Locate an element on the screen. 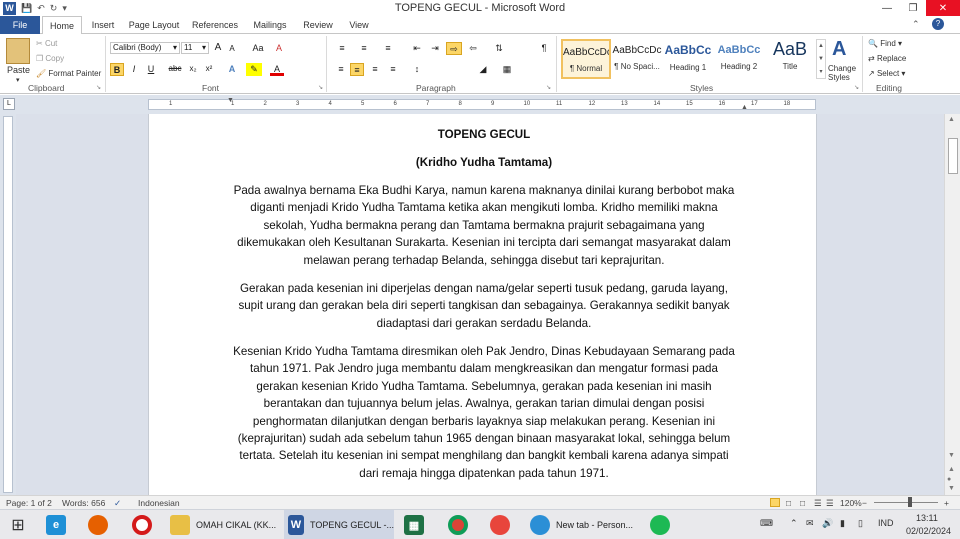  tray-chevron-icon: ⌃ is located at coordinates (794, 523).